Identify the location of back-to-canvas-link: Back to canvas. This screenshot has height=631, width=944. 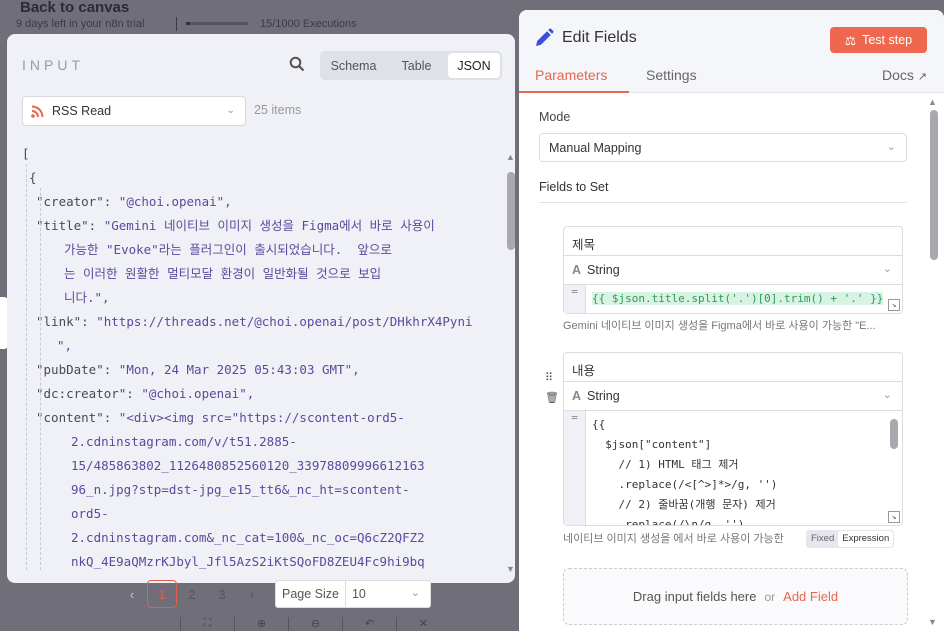
(74, 8).